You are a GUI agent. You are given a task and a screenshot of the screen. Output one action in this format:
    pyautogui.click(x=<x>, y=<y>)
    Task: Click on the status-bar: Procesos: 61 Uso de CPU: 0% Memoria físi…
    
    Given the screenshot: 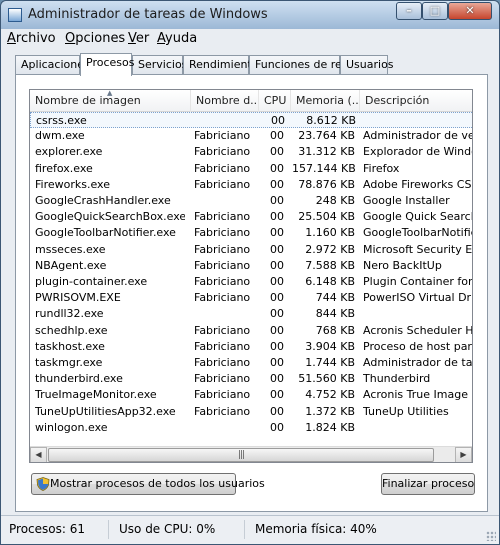 What is the action you would take?
    pyautogui.click(x=250, y=529)
    